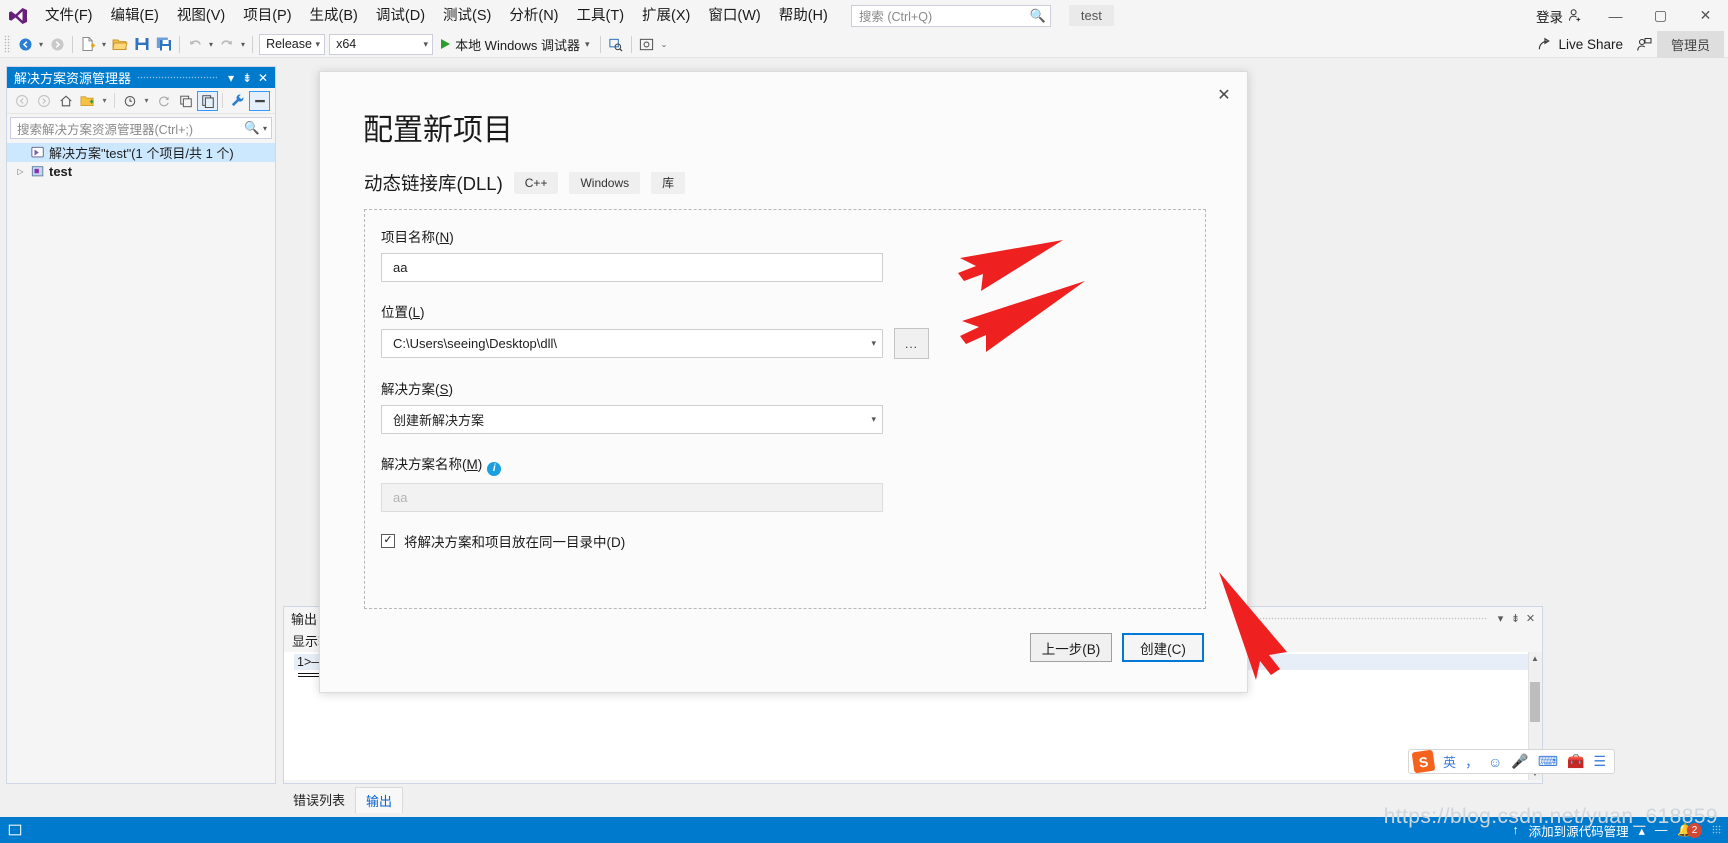 The image size is (1728, 843). I want to click on forward-icon, so click(43, 101).